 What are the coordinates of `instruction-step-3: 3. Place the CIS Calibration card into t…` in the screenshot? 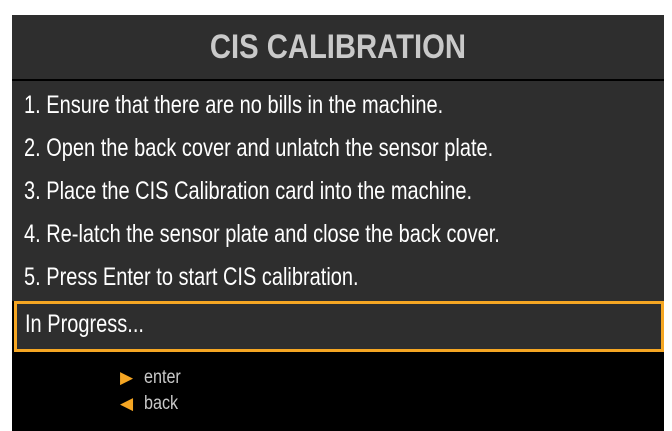 It's located at (248, 191).